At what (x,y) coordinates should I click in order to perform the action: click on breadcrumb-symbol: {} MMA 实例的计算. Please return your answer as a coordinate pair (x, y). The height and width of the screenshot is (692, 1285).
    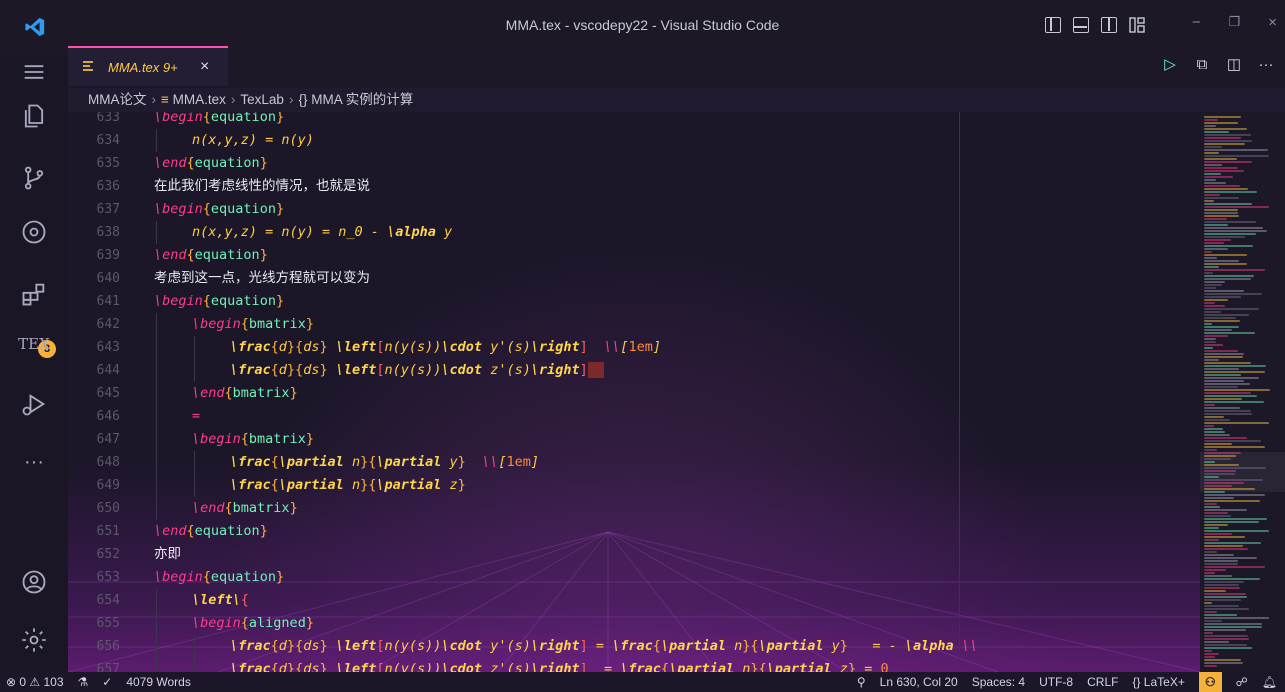
    Looking at the image, I should click on (355, 99).